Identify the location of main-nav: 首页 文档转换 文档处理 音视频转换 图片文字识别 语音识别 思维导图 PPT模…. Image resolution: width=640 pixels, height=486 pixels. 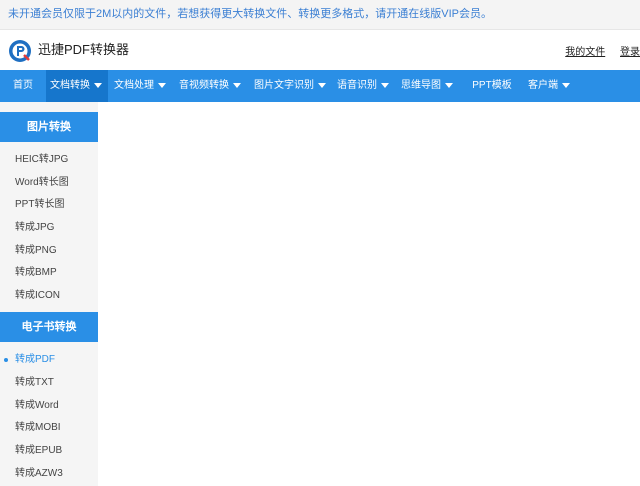
(320, 86).